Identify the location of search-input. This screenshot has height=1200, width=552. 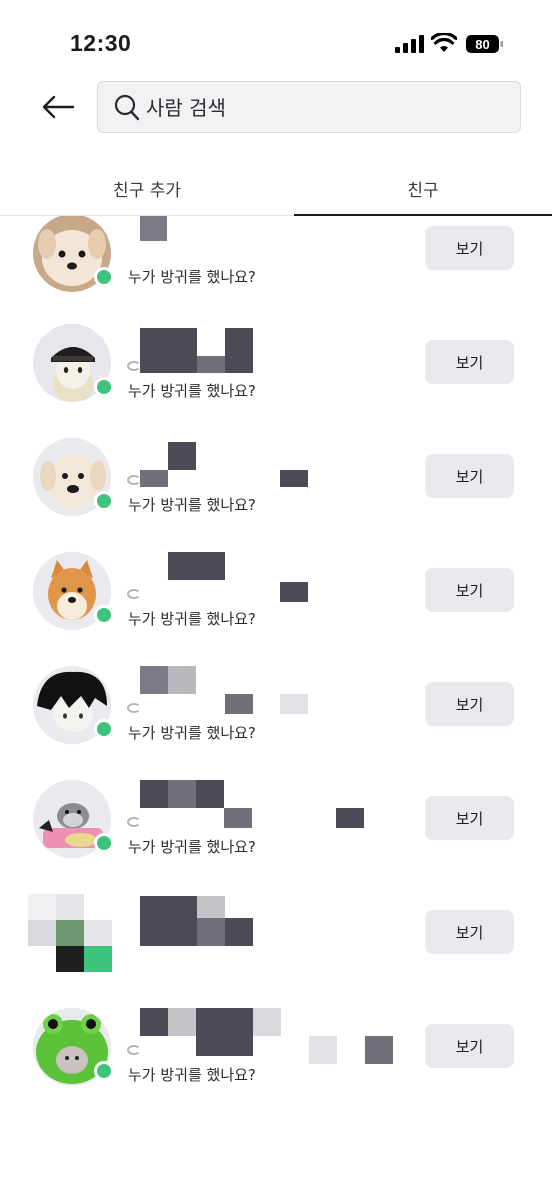
(326, 108).